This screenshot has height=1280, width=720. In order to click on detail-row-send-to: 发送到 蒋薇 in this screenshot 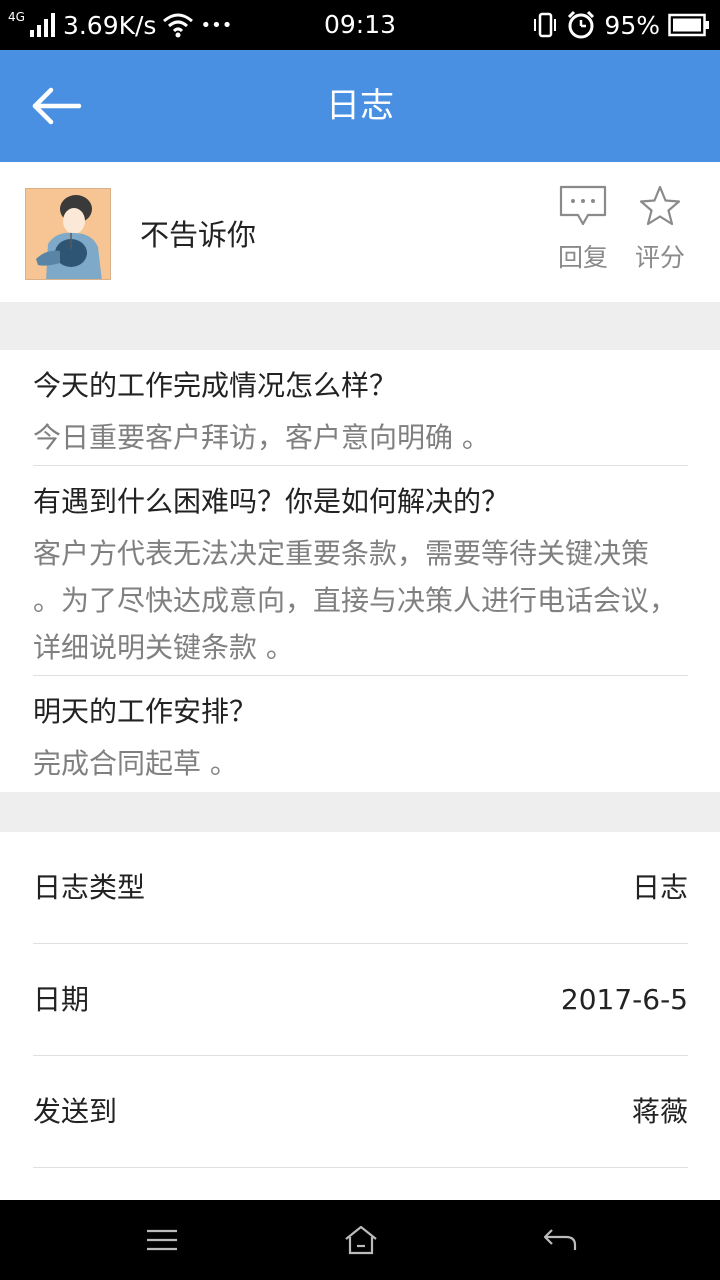, I will do `click(360, 1112)`.